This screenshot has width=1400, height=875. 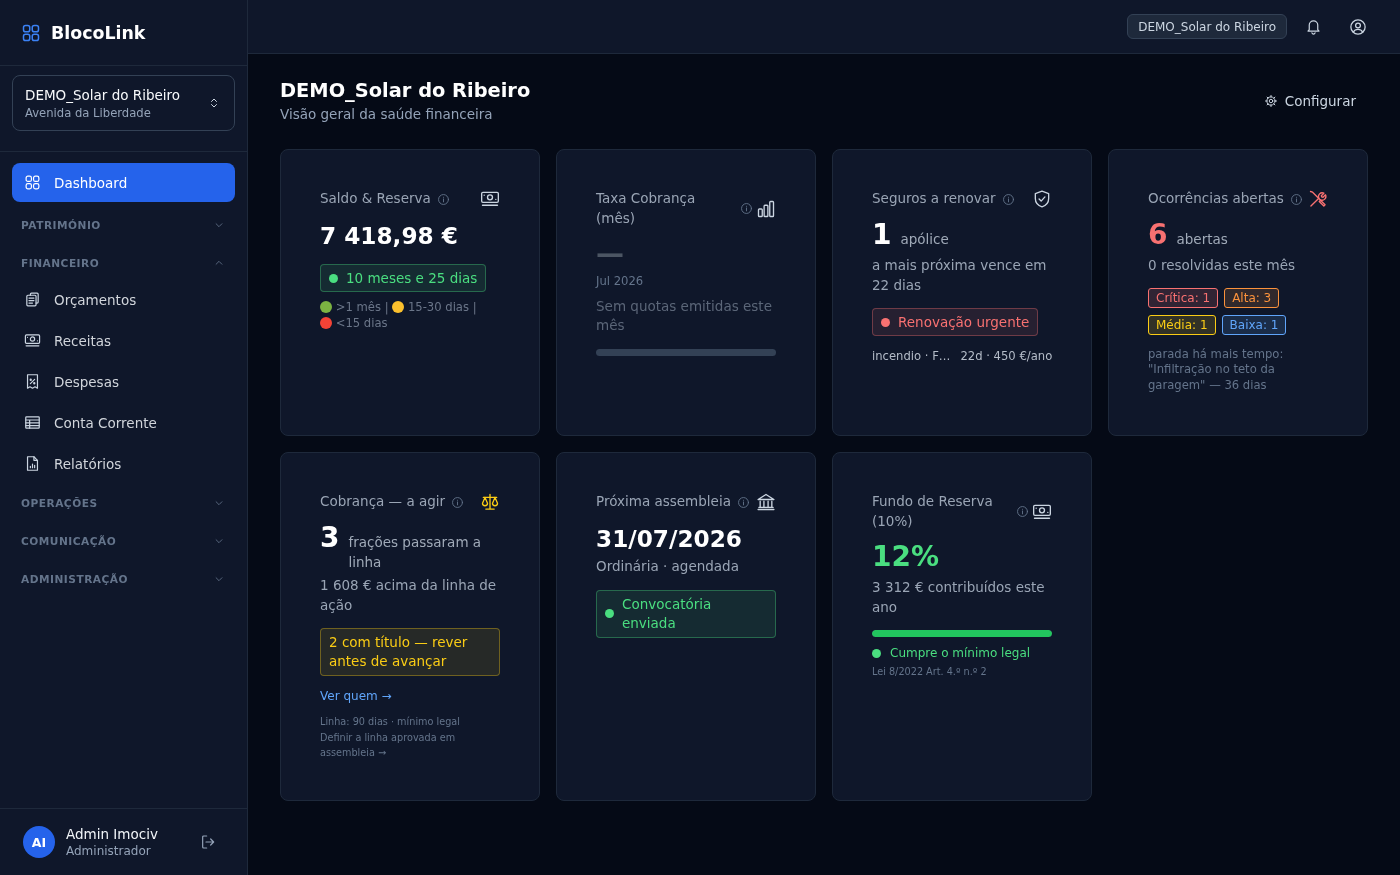 What do you see at coordinates (32, 463) in the screenshot?
I see `document-chart-icon` at bounding box center [32, 463].